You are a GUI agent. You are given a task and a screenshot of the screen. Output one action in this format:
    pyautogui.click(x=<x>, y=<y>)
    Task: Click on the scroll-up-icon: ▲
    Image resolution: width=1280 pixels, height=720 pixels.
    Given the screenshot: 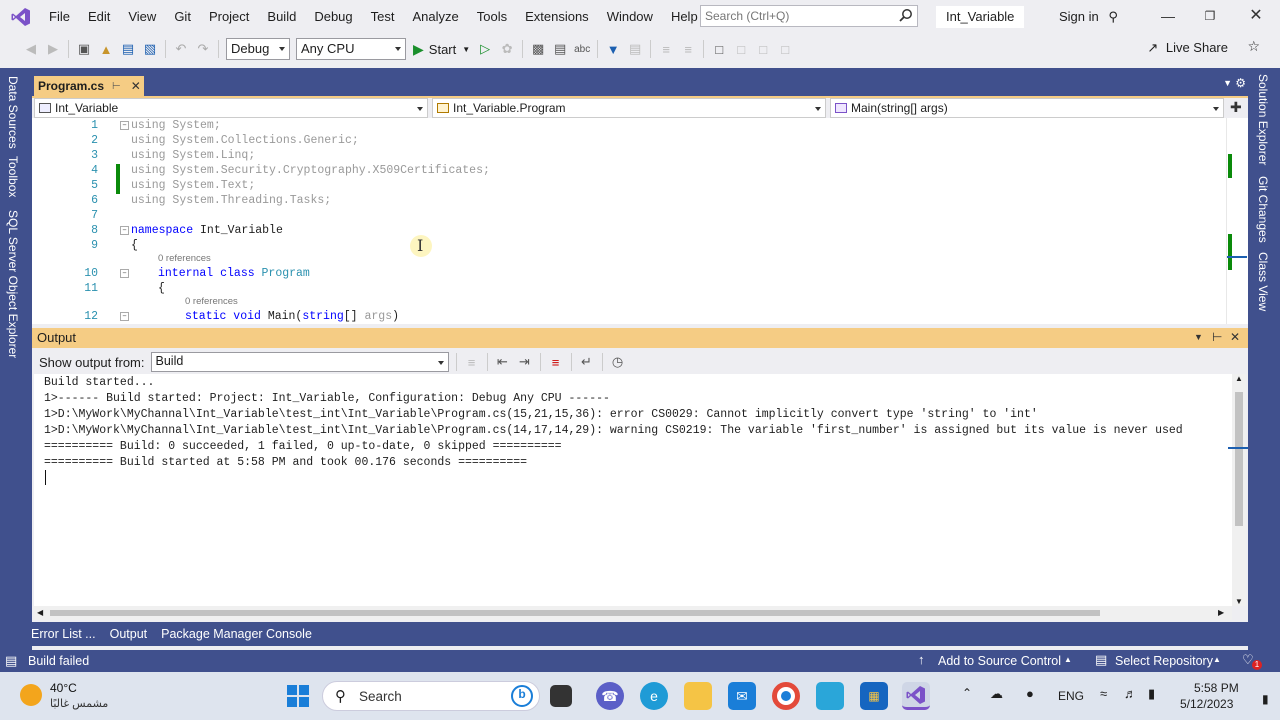 What is the action you would take?
    pyautogui.click(x=1239, y=378)
    